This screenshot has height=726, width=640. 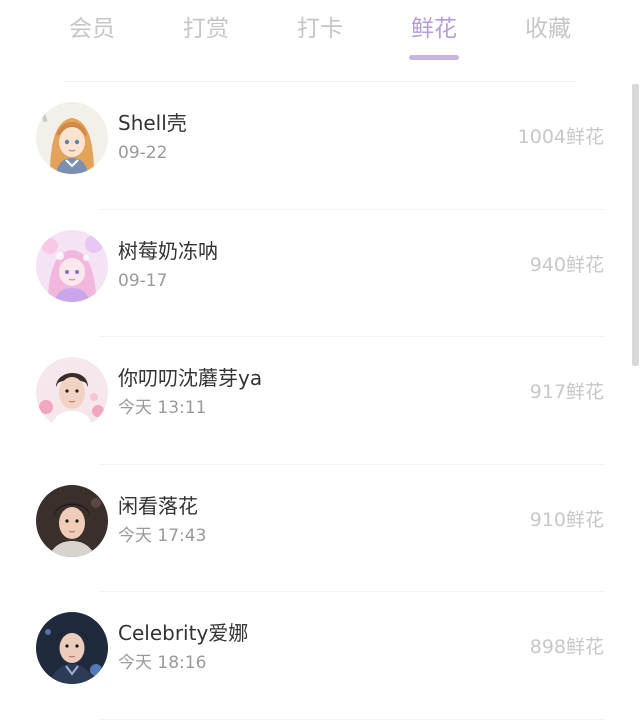 What do you see at coordinates (566, 264) in the screenshot?
I see `flower-count: 940鲜花` at bounding box center [566, 264].